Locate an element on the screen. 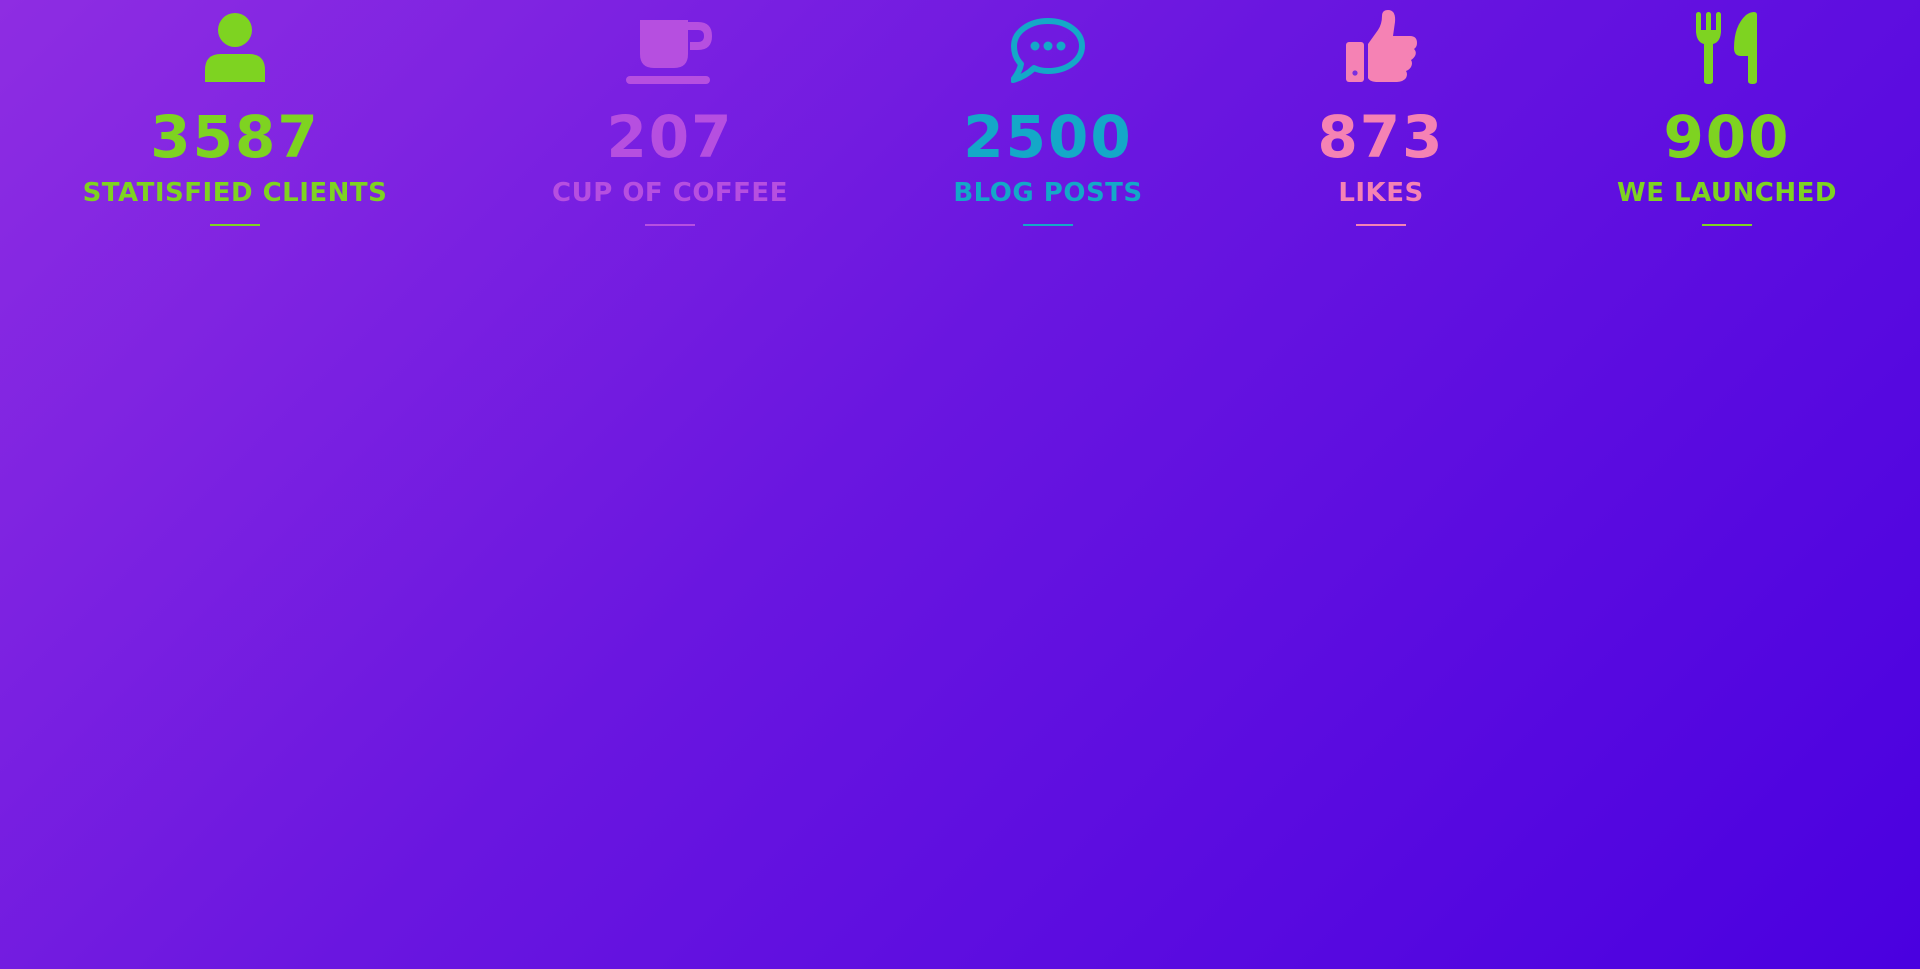  stat-label: BLOG POSTS is located at coordinates (1048, 193).